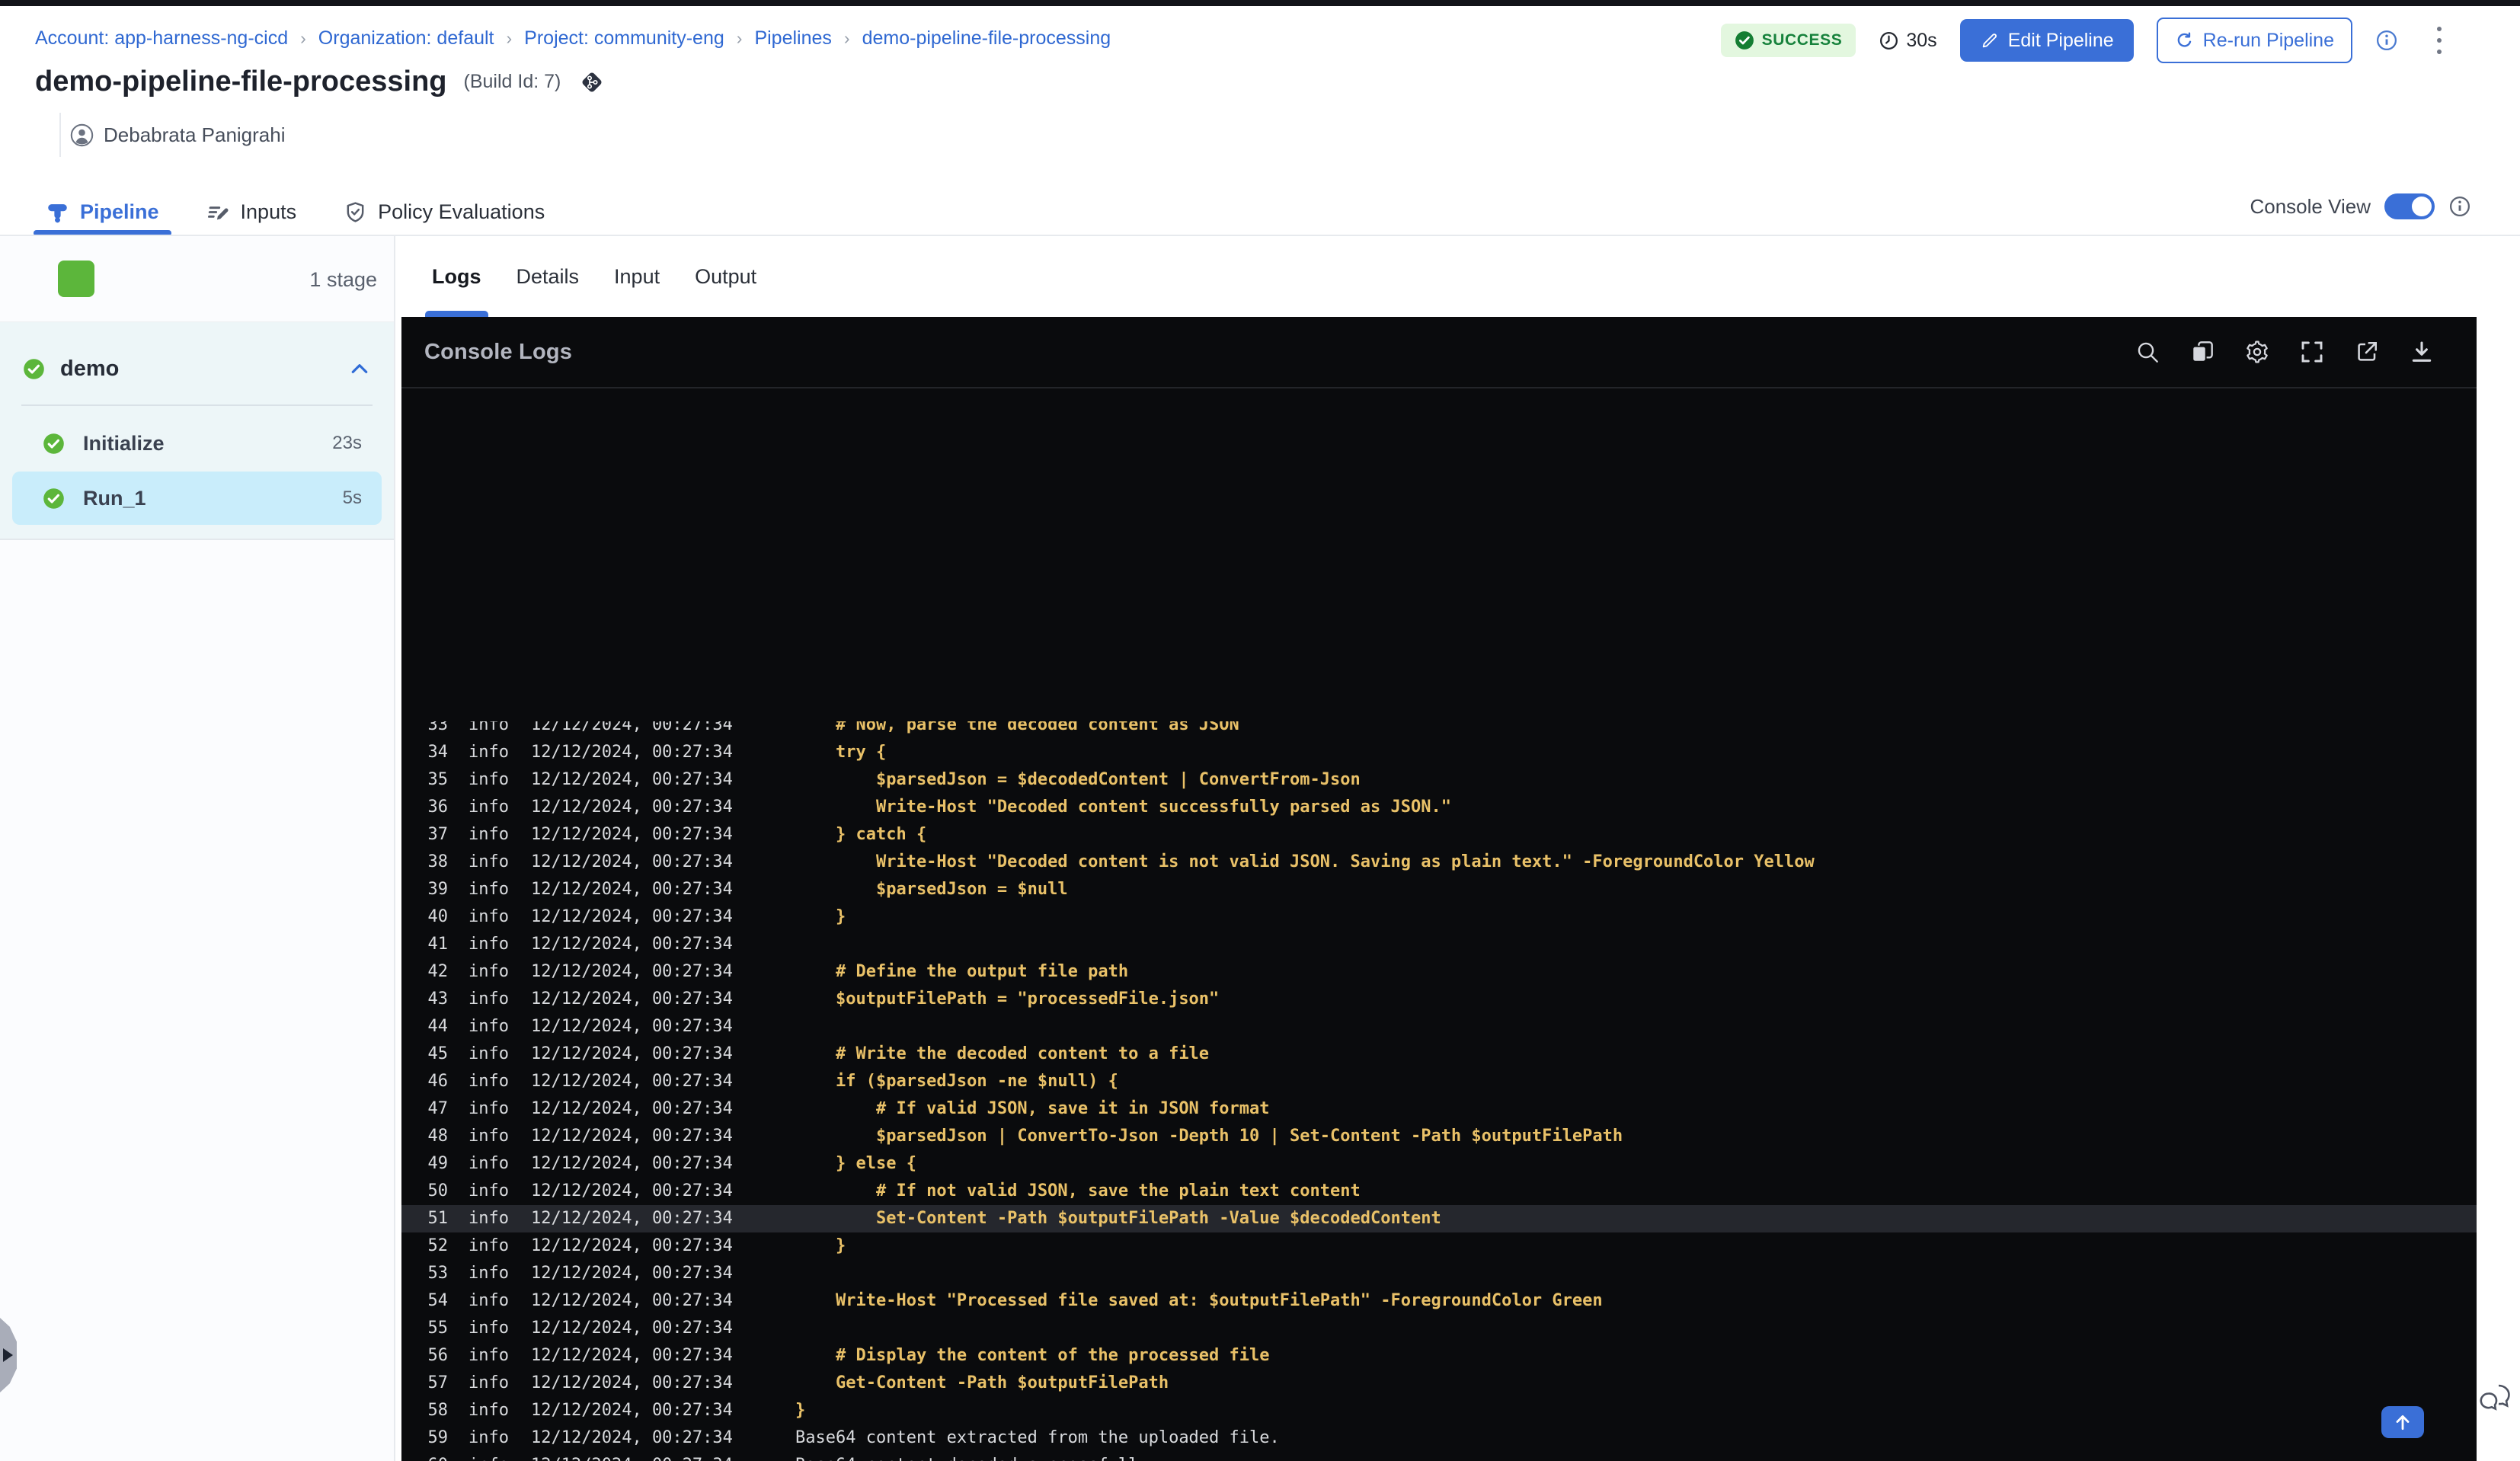 The width and height of the screenshot is (2520, 1461). I want to click on tab-pipeline: Pipeline, so click(102, 211).